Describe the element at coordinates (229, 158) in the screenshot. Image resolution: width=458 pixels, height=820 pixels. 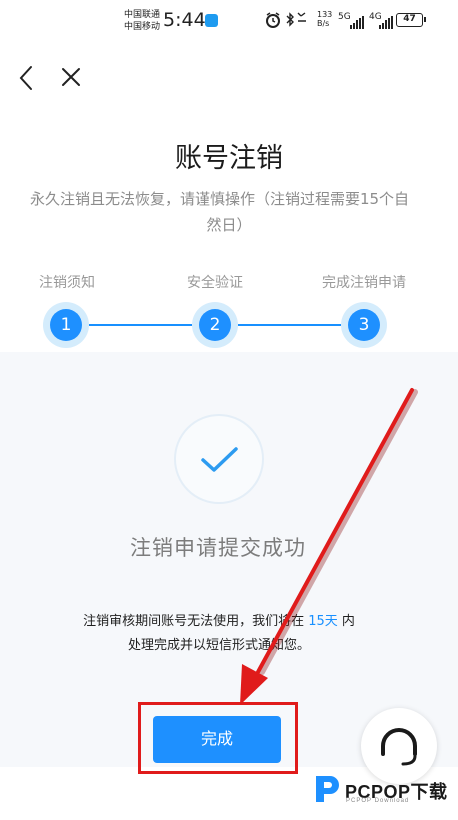
I see `page-title: 账号注销` at that location.